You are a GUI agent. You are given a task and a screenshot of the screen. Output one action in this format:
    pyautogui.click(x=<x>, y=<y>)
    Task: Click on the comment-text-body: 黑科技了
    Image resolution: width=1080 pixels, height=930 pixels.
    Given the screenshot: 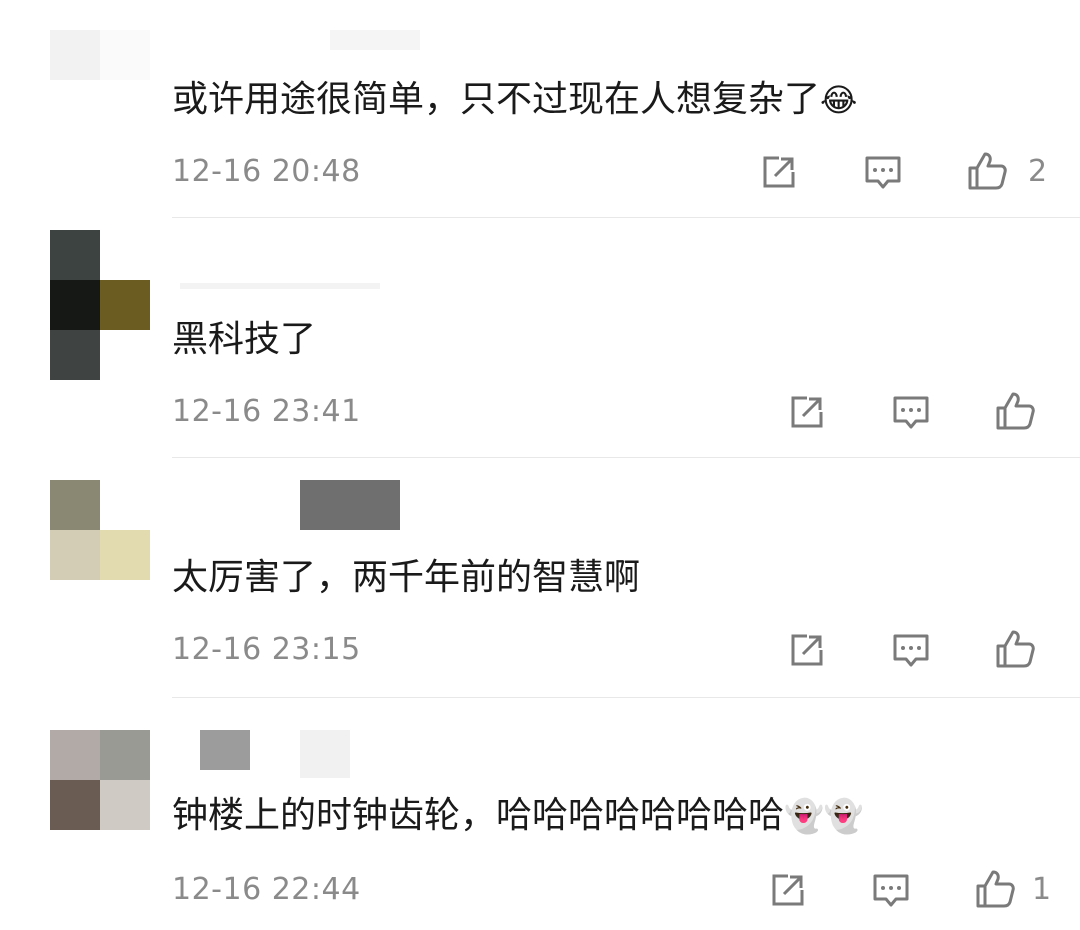 What is the action you would take?
    pyautogui.click(x=244, y=339)
    